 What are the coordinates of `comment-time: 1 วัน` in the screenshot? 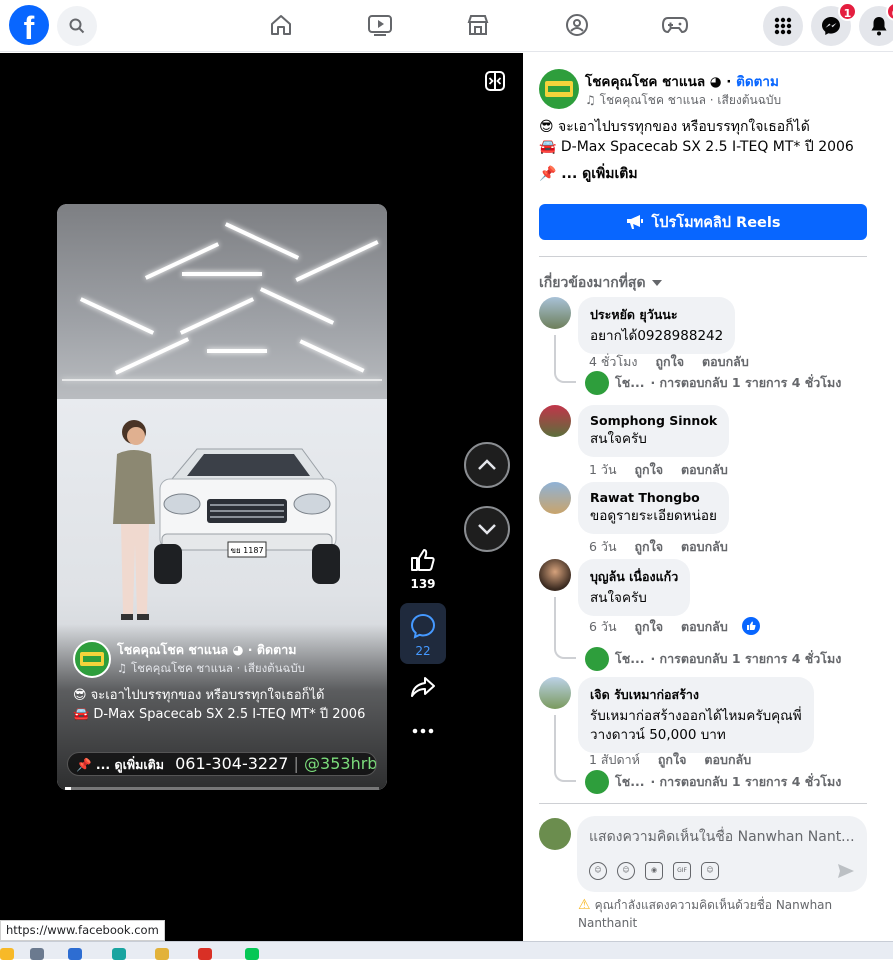 It's located at (603, 469).